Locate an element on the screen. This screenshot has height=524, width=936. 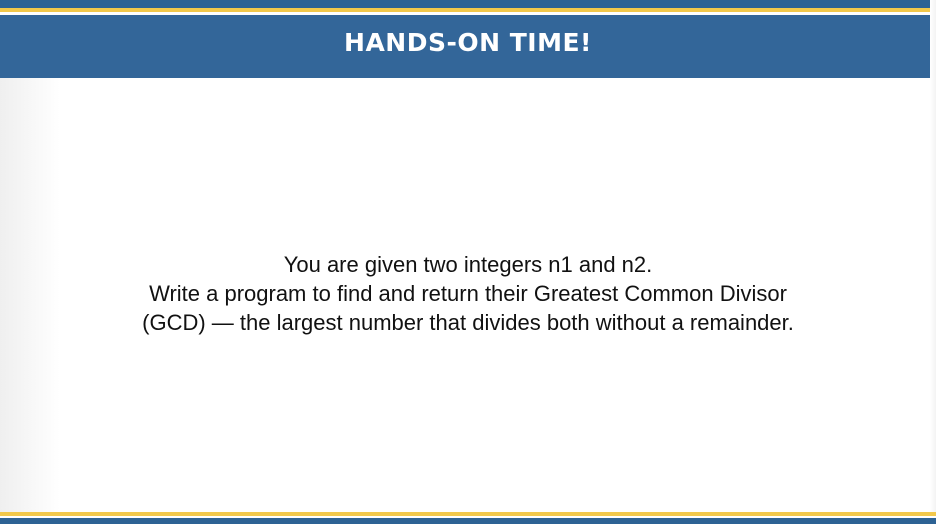
problem-line-1: You are given two integers n1 and n2. is located at coordinates (468, 264).